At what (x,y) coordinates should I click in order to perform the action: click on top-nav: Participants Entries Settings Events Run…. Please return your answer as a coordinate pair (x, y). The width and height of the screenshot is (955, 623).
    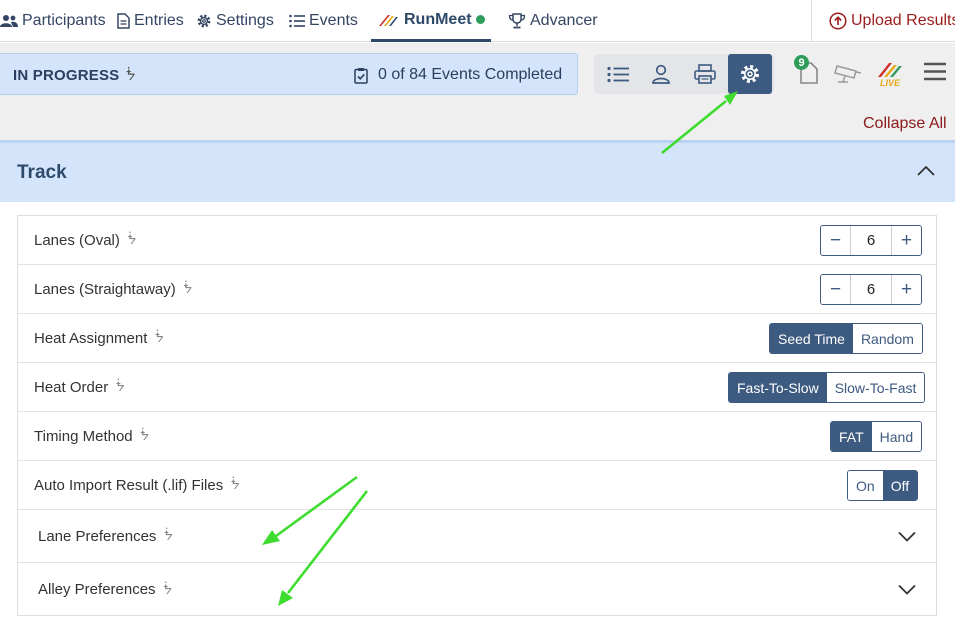
    Looking at the image, I should click on (477, 21).